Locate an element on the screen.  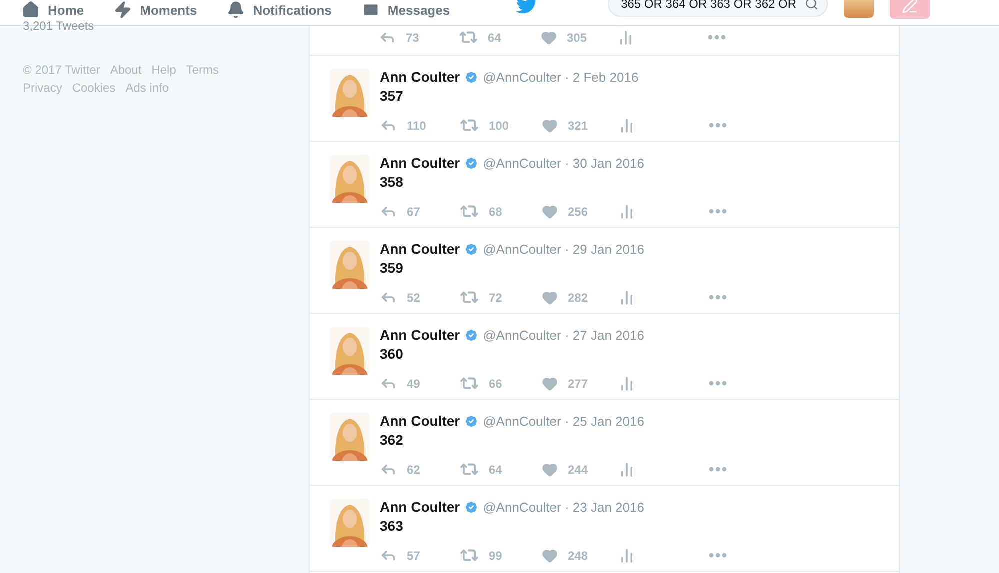
reply-button: 73 is located at coordinates (419, 37).